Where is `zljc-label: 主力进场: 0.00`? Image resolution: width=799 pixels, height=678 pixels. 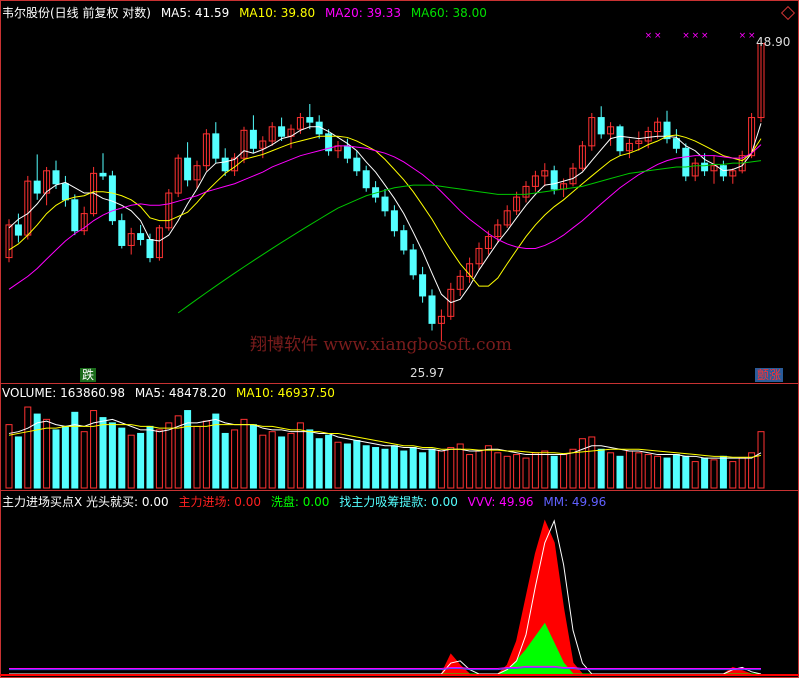 zljc-label: 主力进场: 0.00 is located at coordinates (220, 502).